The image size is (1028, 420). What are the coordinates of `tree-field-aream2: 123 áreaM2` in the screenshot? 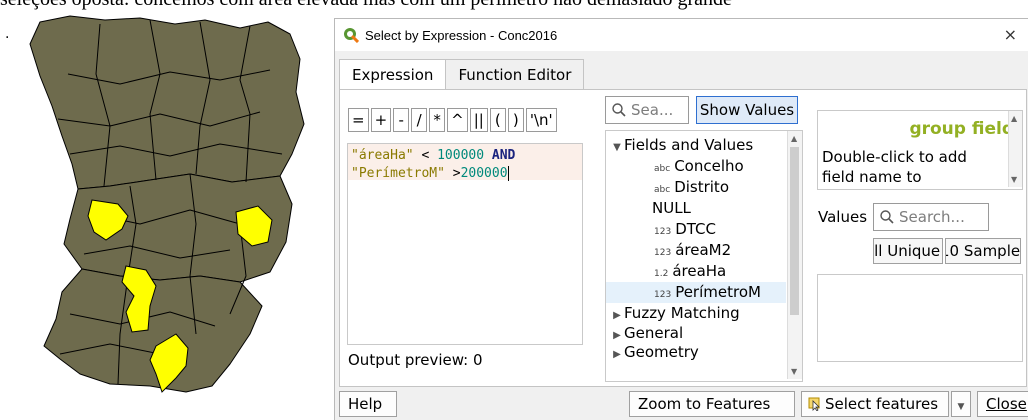 It's located at (692, 250).